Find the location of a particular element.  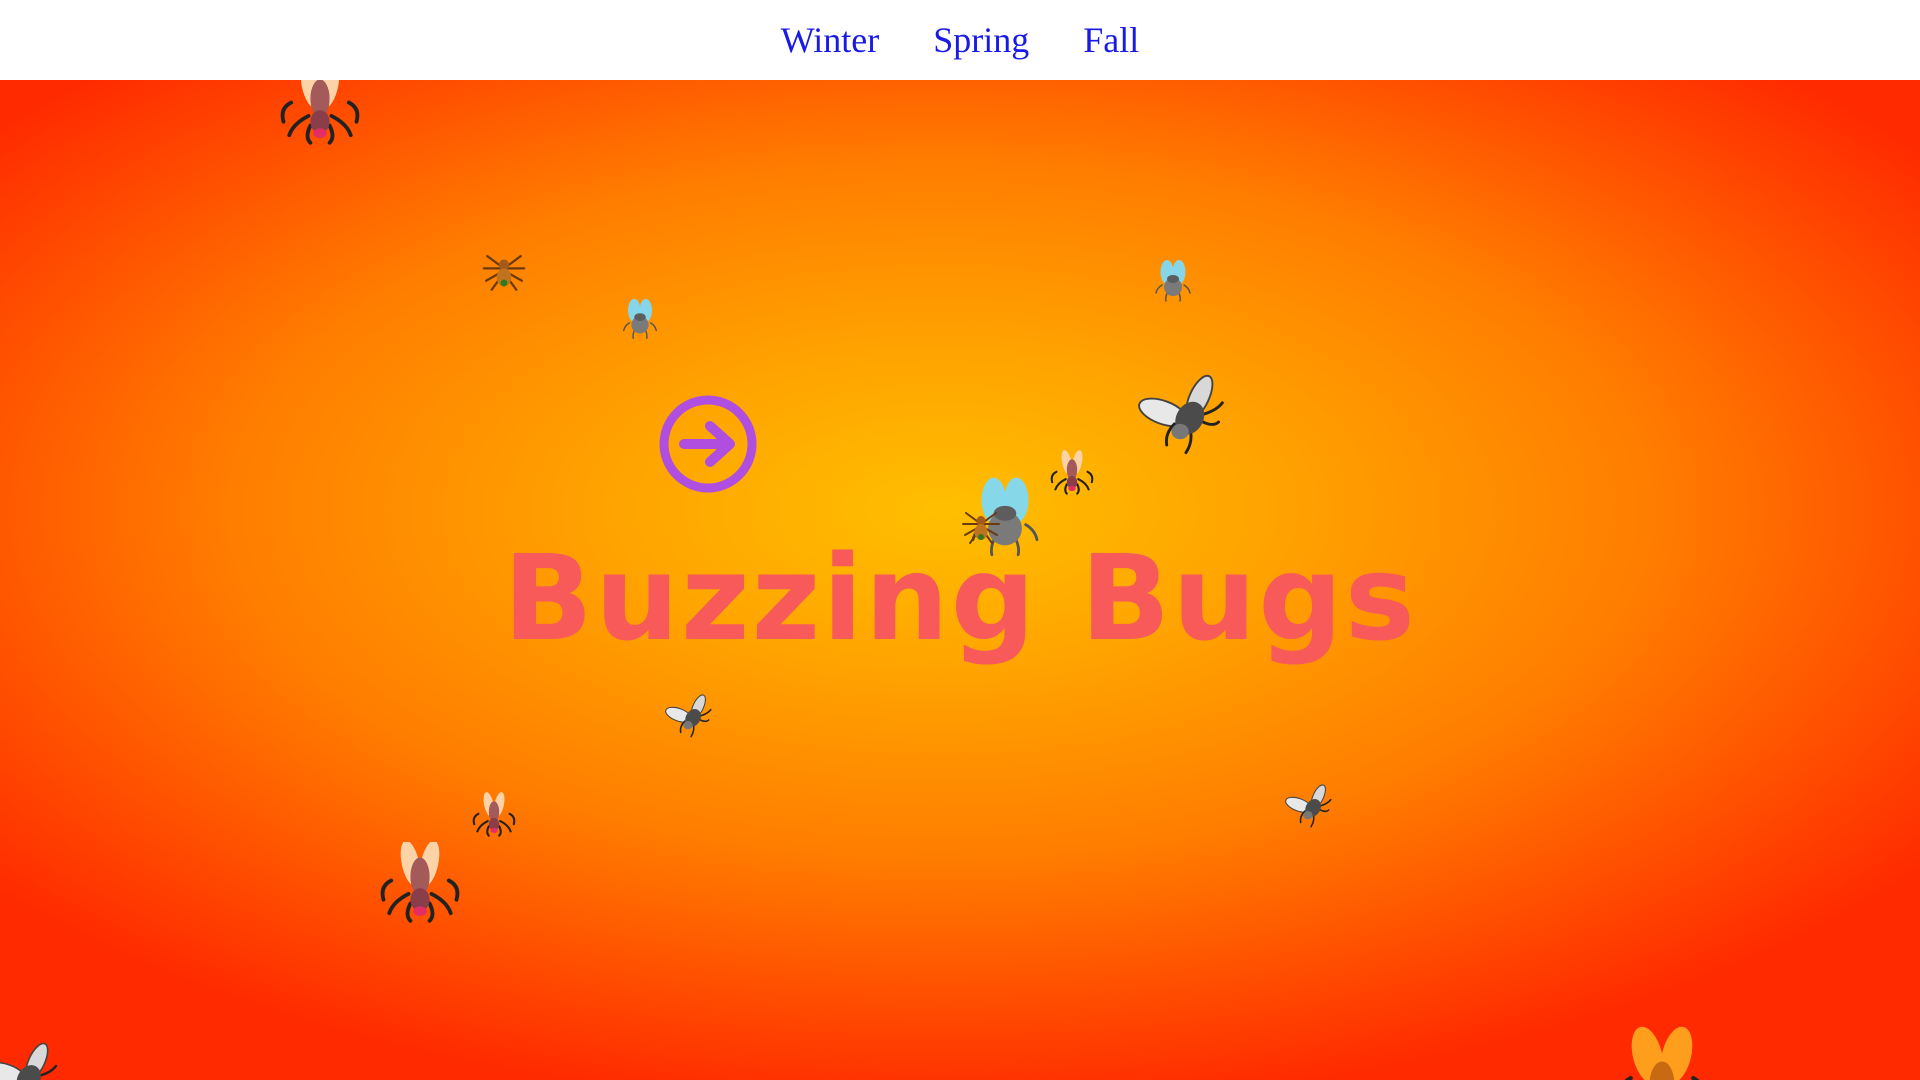

play-button is located at coordinates (708, 444).